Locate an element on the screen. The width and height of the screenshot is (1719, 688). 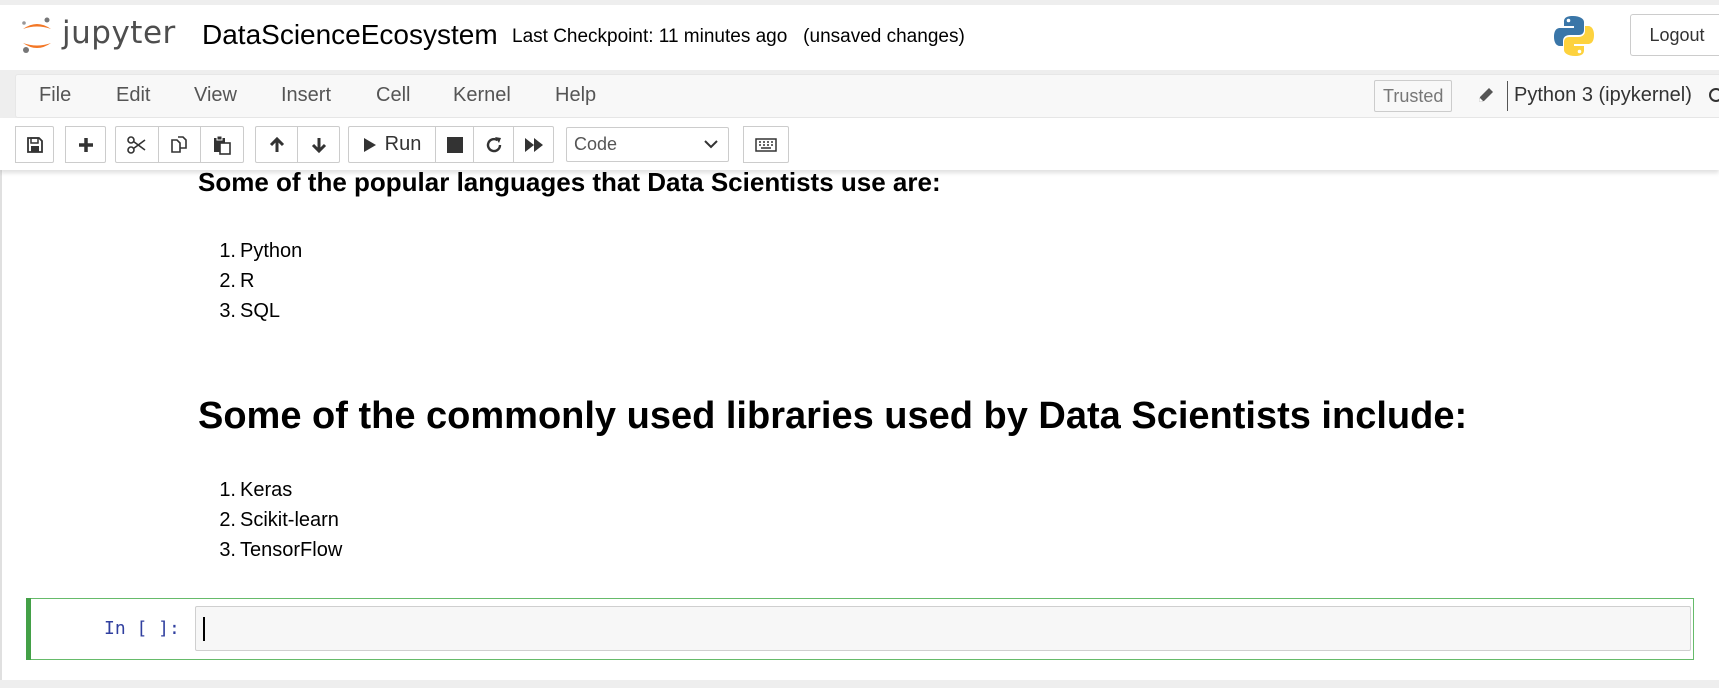
restart-run-all-button is located at coordinates (533, 144).